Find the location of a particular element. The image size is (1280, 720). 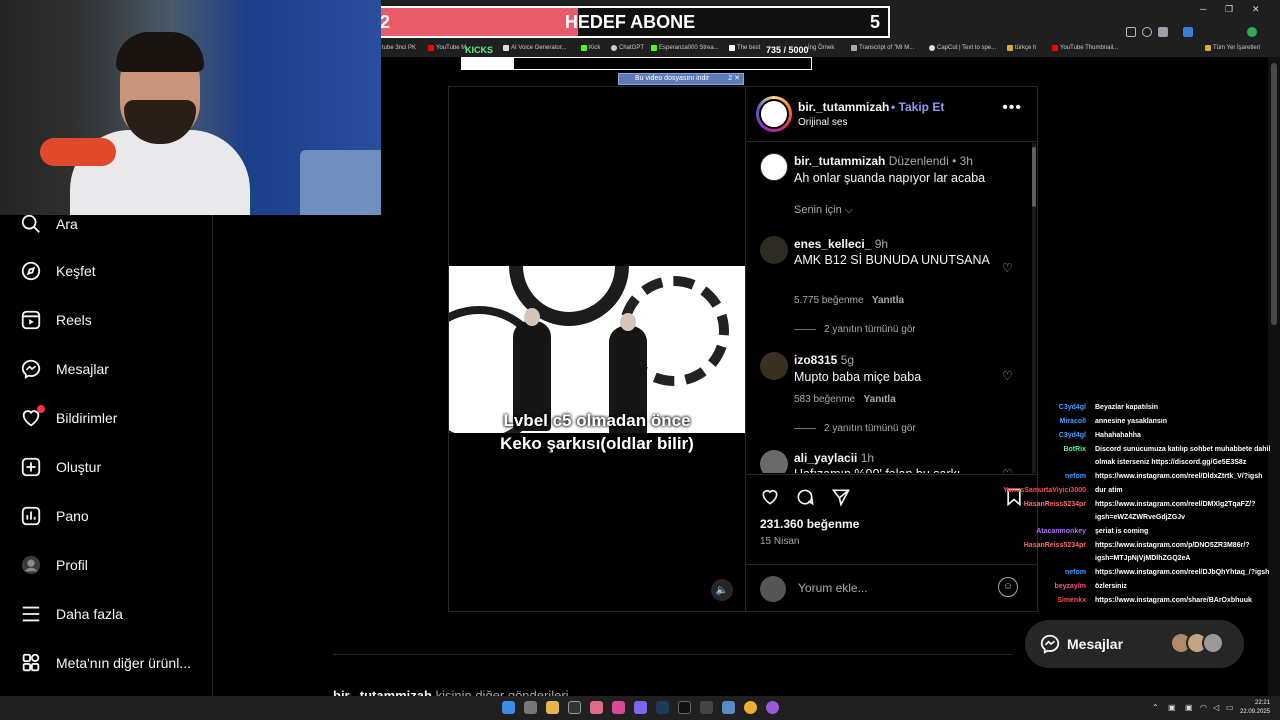

chat-text: özlersiniz is located at coordinates (1111, 586).